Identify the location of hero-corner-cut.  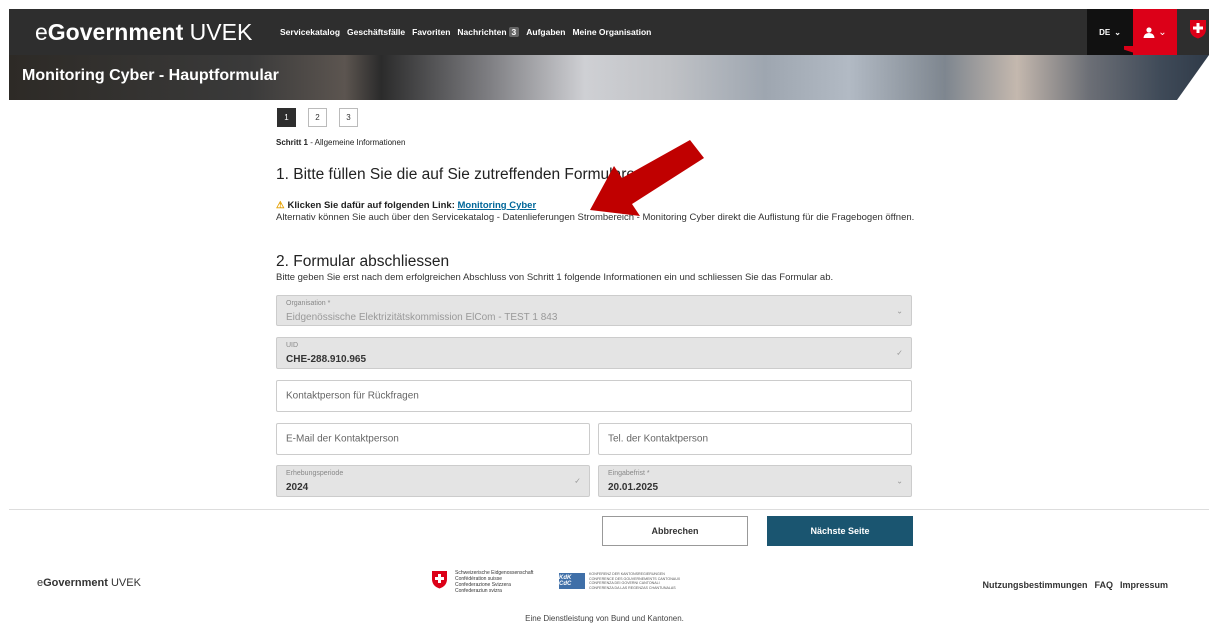
(1193, 77).